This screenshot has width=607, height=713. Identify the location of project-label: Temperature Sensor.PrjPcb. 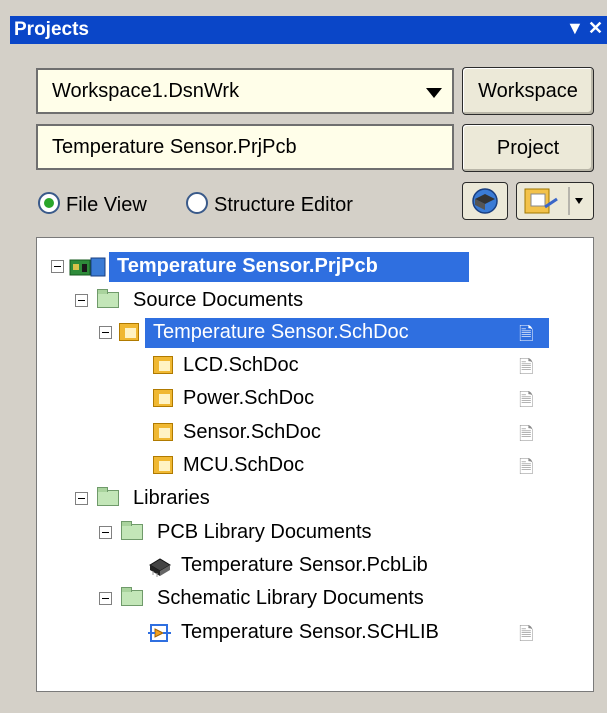
(247, 266).